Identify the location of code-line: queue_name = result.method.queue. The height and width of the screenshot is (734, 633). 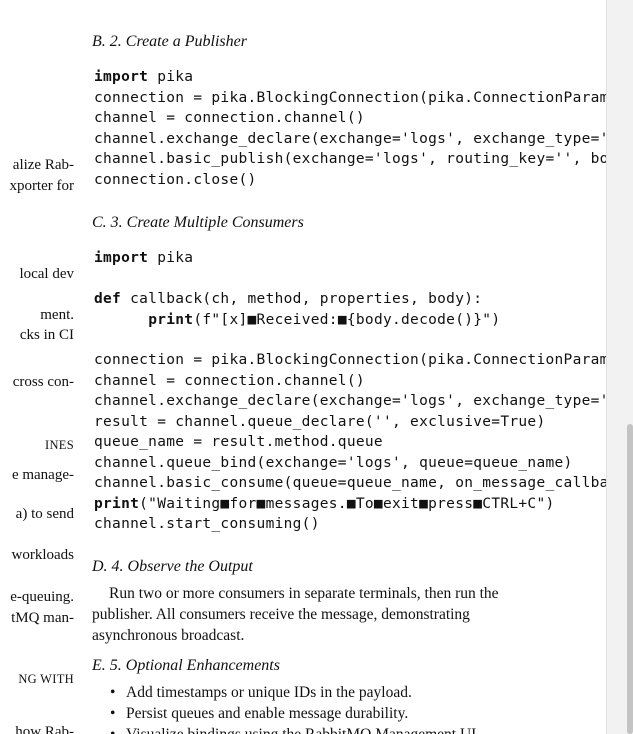
(350, 442).